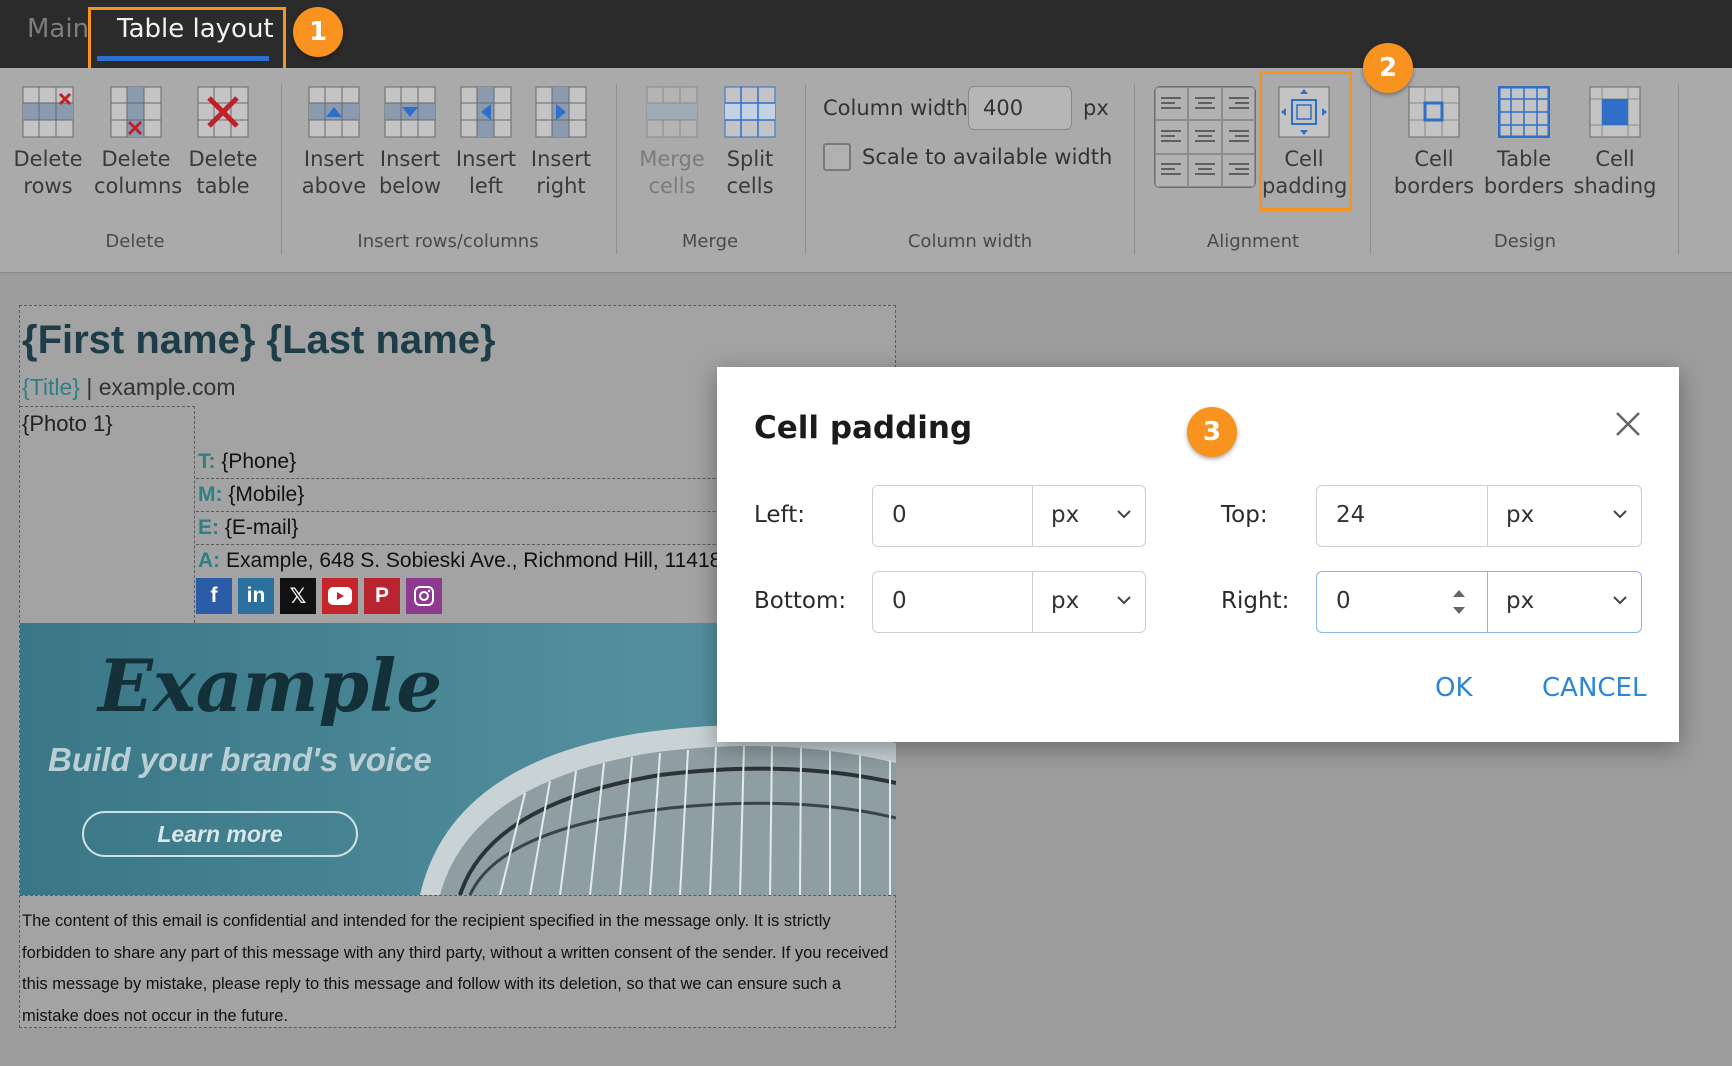 The width and height of the screenshot is (1732, 1066). What do you see at coordinates (1628, 424) in the screenshot?
I see `close-button` at bounding box center [1628, 424].